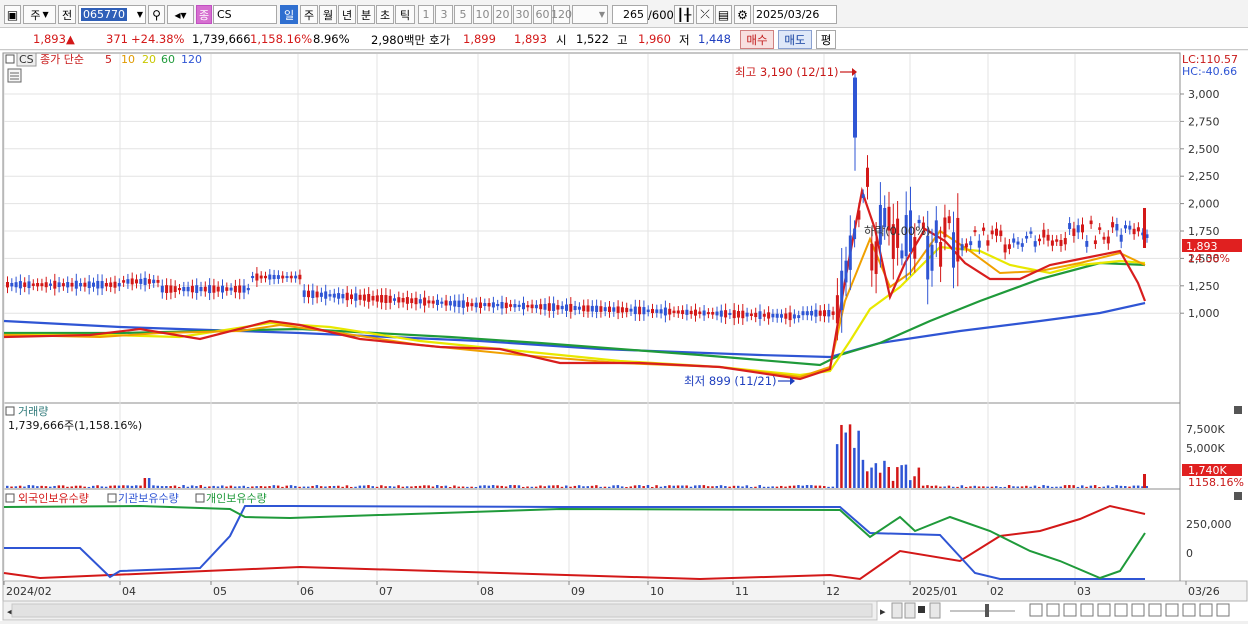 The height and width of the screenshot is (624, 1248). Describe the element at coordinates (897, 610) in the screenshot. I see `nav-first-icon` at that location.